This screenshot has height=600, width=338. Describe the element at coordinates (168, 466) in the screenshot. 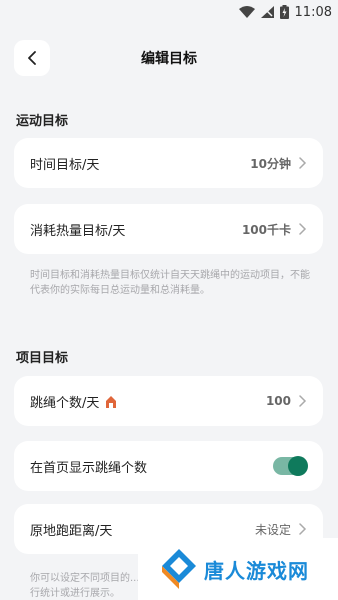

I see `show-on-home-row: 在首页显示跳绳个数` at that location.